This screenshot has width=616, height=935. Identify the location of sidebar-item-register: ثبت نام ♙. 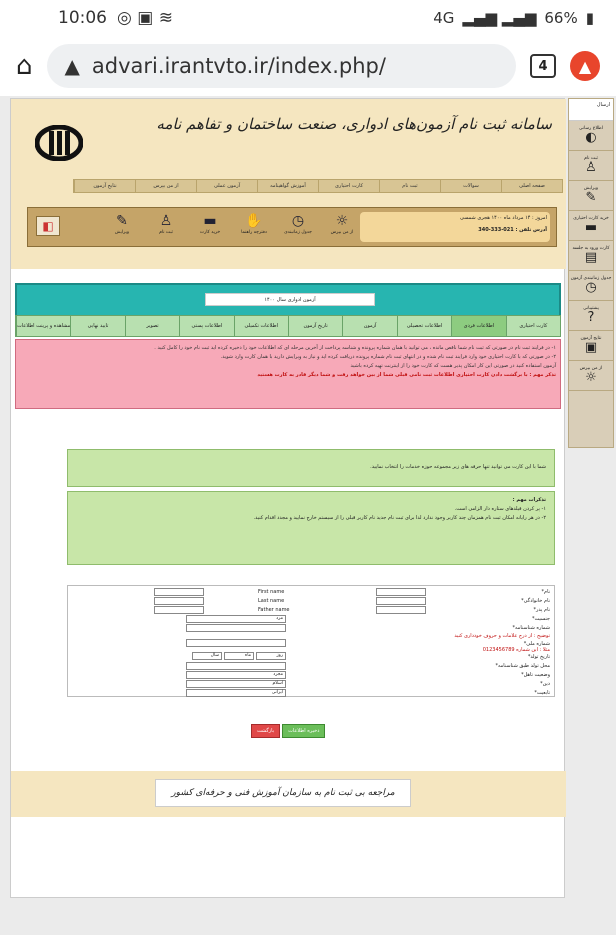
(591, 166).